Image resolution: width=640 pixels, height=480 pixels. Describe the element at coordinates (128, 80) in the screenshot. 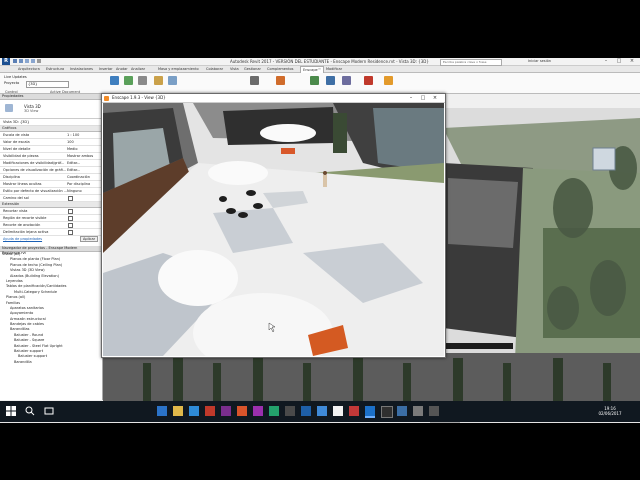

I see `sync-icon` at that location.